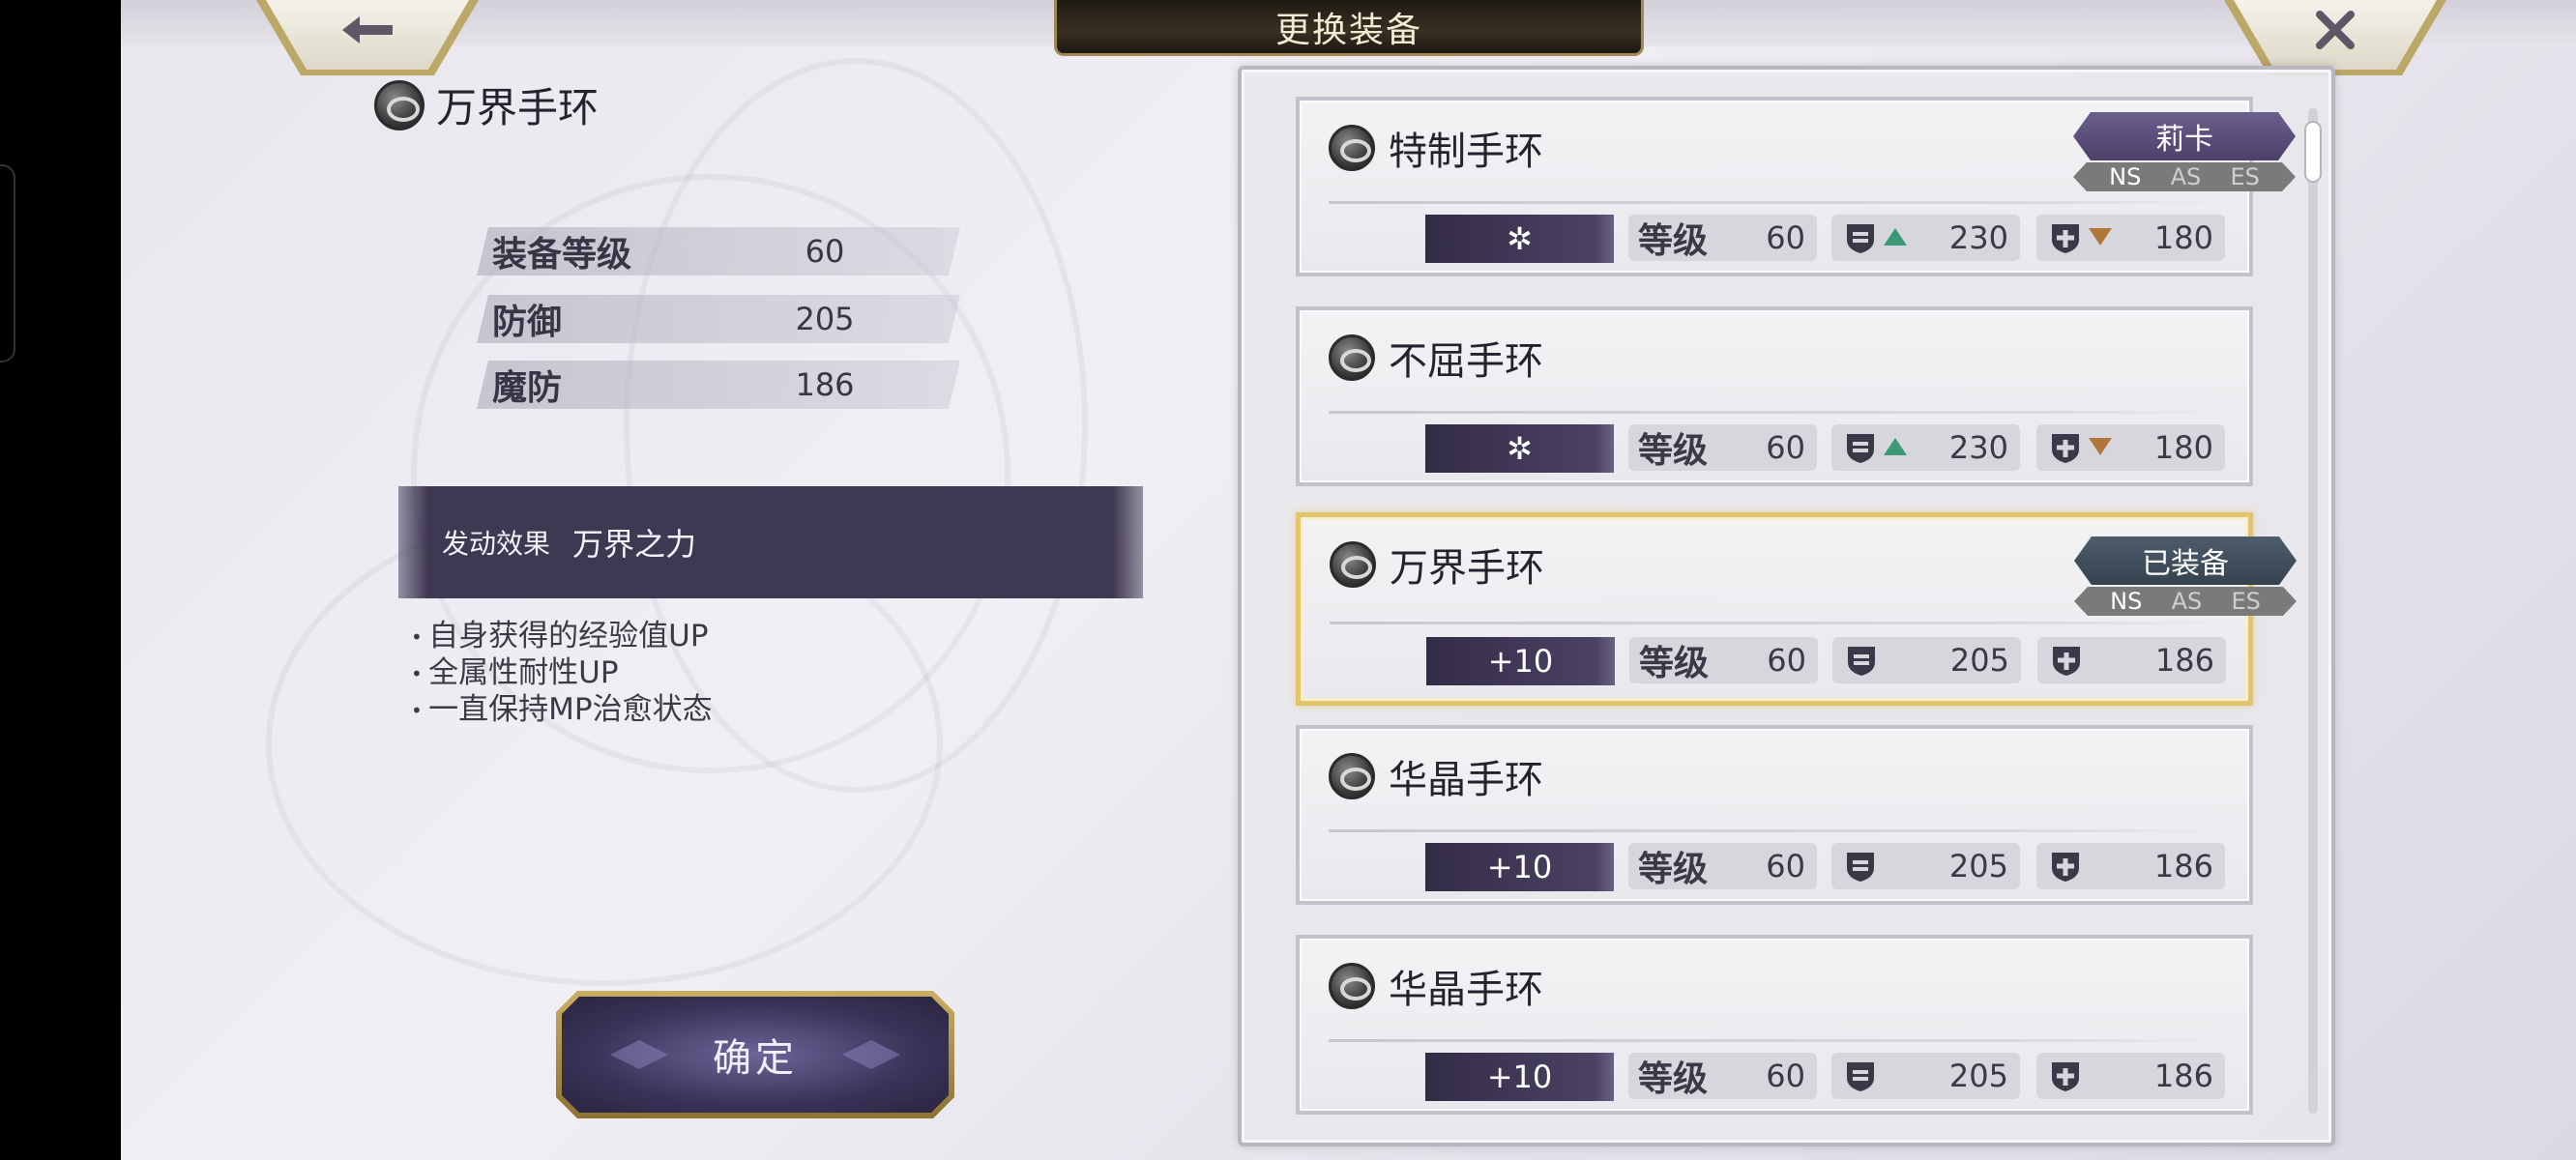  What do you see at coordinates (1774, 396) in the screenshot?
I see `equipment-card: 不屈手环 ✲ 等级 60 230 180` at bounding box center [1774, 396].